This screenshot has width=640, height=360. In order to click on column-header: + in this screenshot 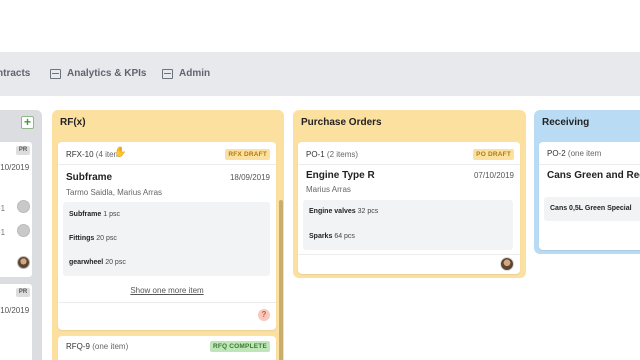, I will do `click(21, 122)`.